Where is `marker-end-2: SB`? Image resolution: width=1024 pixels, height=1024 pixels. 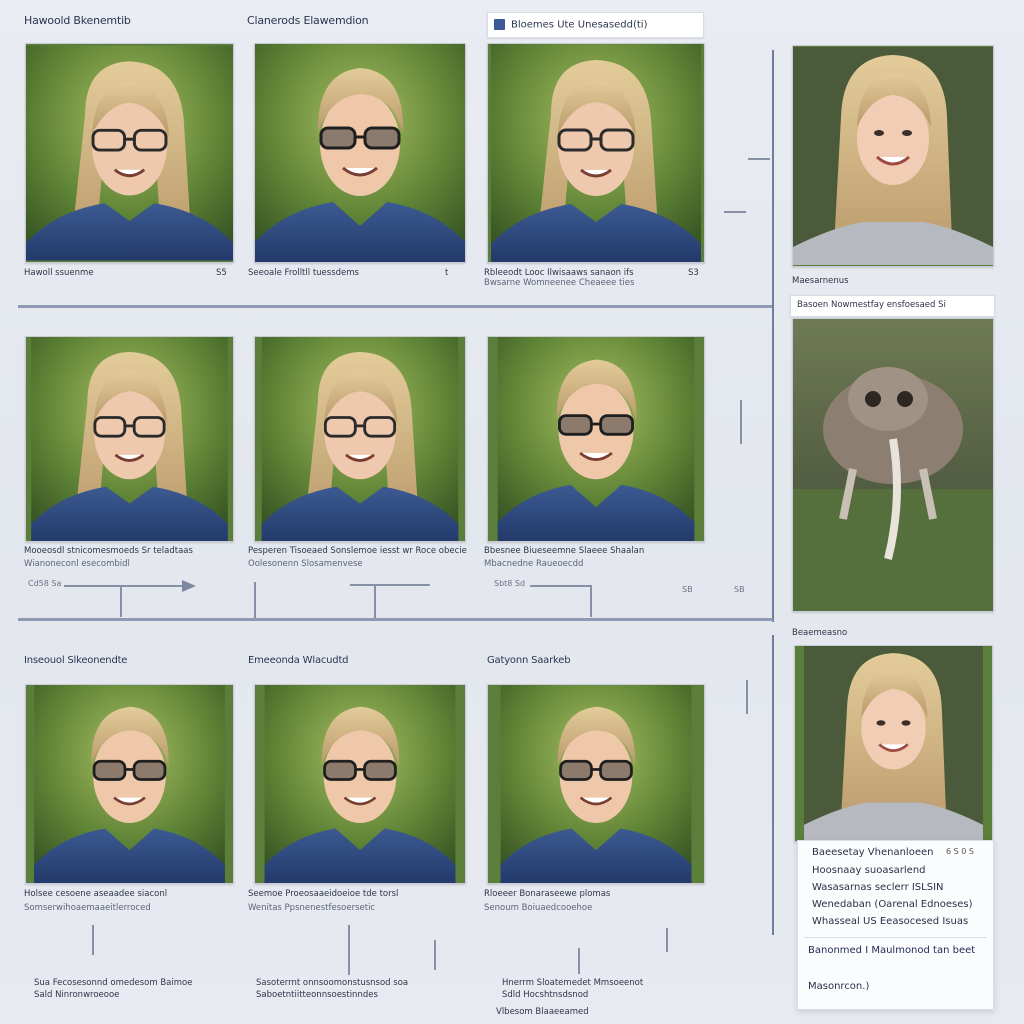
marker-end-2: SB is located at coordinates (739, 589).